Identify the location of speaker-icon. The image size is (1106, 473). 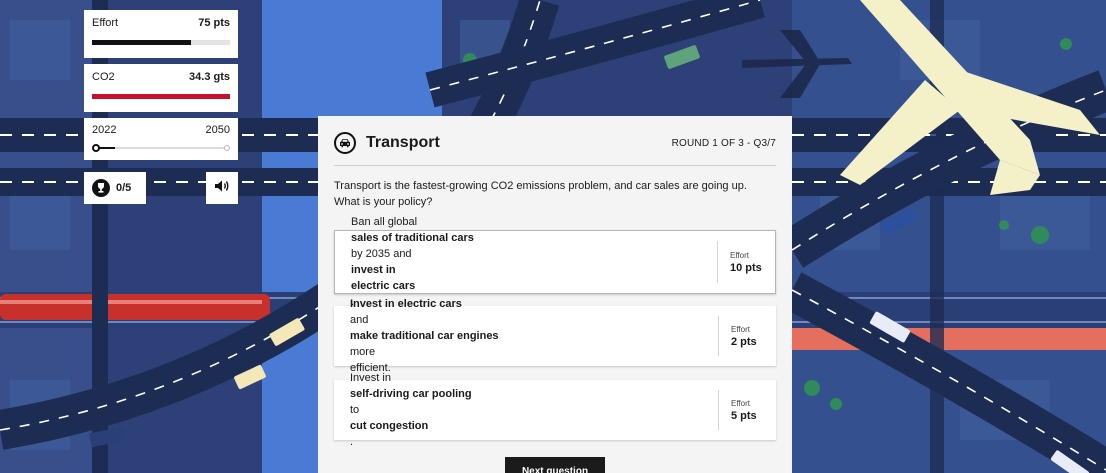
(222, 188).